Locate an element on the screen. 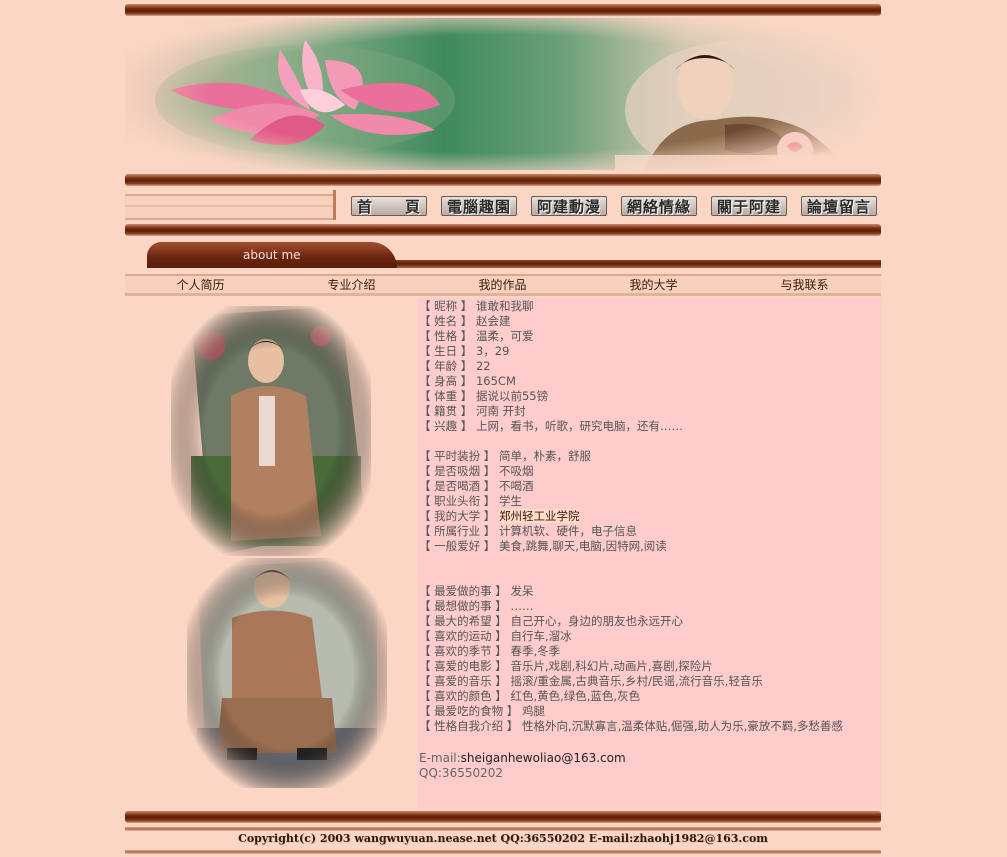 Image resolution: width=1007 pixels, height=857 pixels. nav-divider is located at coordinates (334, 205).